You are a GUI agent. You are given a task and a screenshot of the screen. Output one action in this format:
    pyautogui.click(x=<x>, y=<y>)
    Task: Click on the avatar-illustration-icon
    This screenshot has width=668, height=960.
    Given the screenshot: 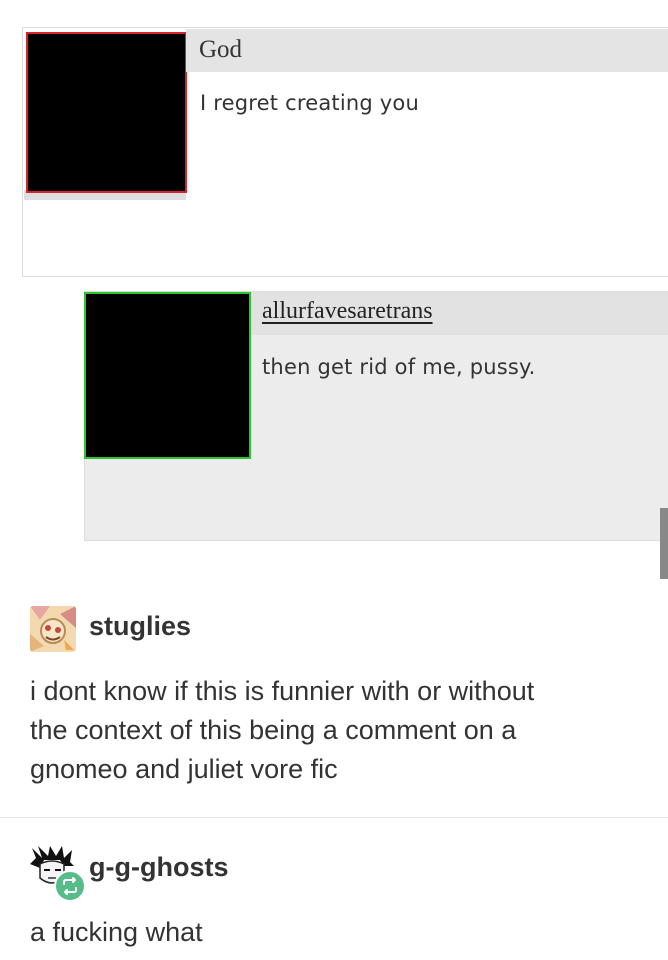 What is the action you would take?
    pyautogui.click(x=53, y=629)
    